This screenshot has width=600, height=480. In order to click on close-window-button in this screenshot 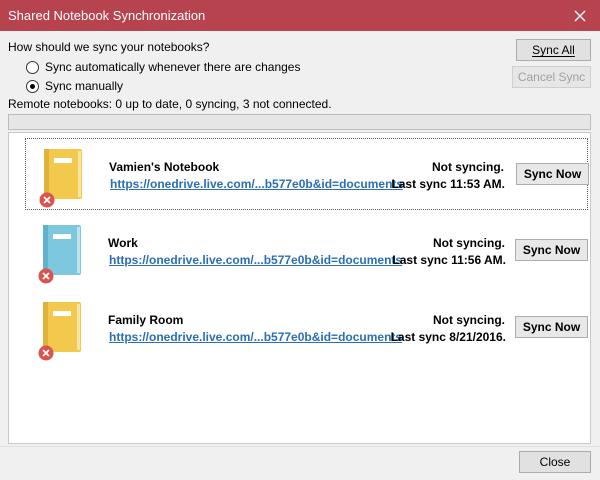, I will do `click(580, 15)`.